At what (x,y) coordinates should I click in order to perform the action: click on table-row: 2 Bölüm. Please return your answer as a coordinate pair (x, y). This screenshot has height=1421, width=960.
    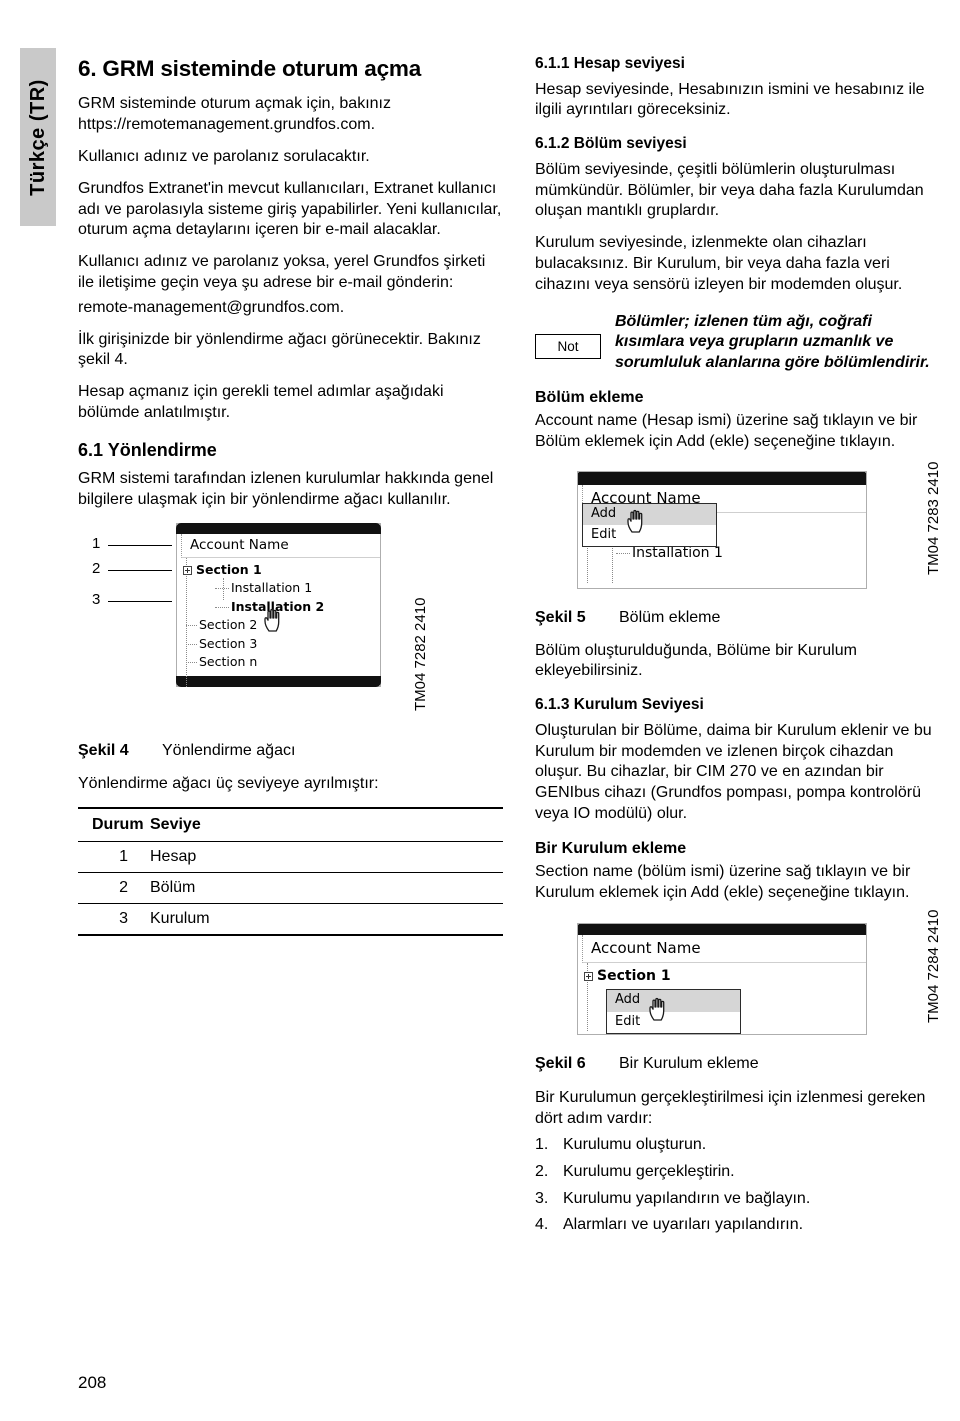
    Looking at the image, I should click on (290, 888).